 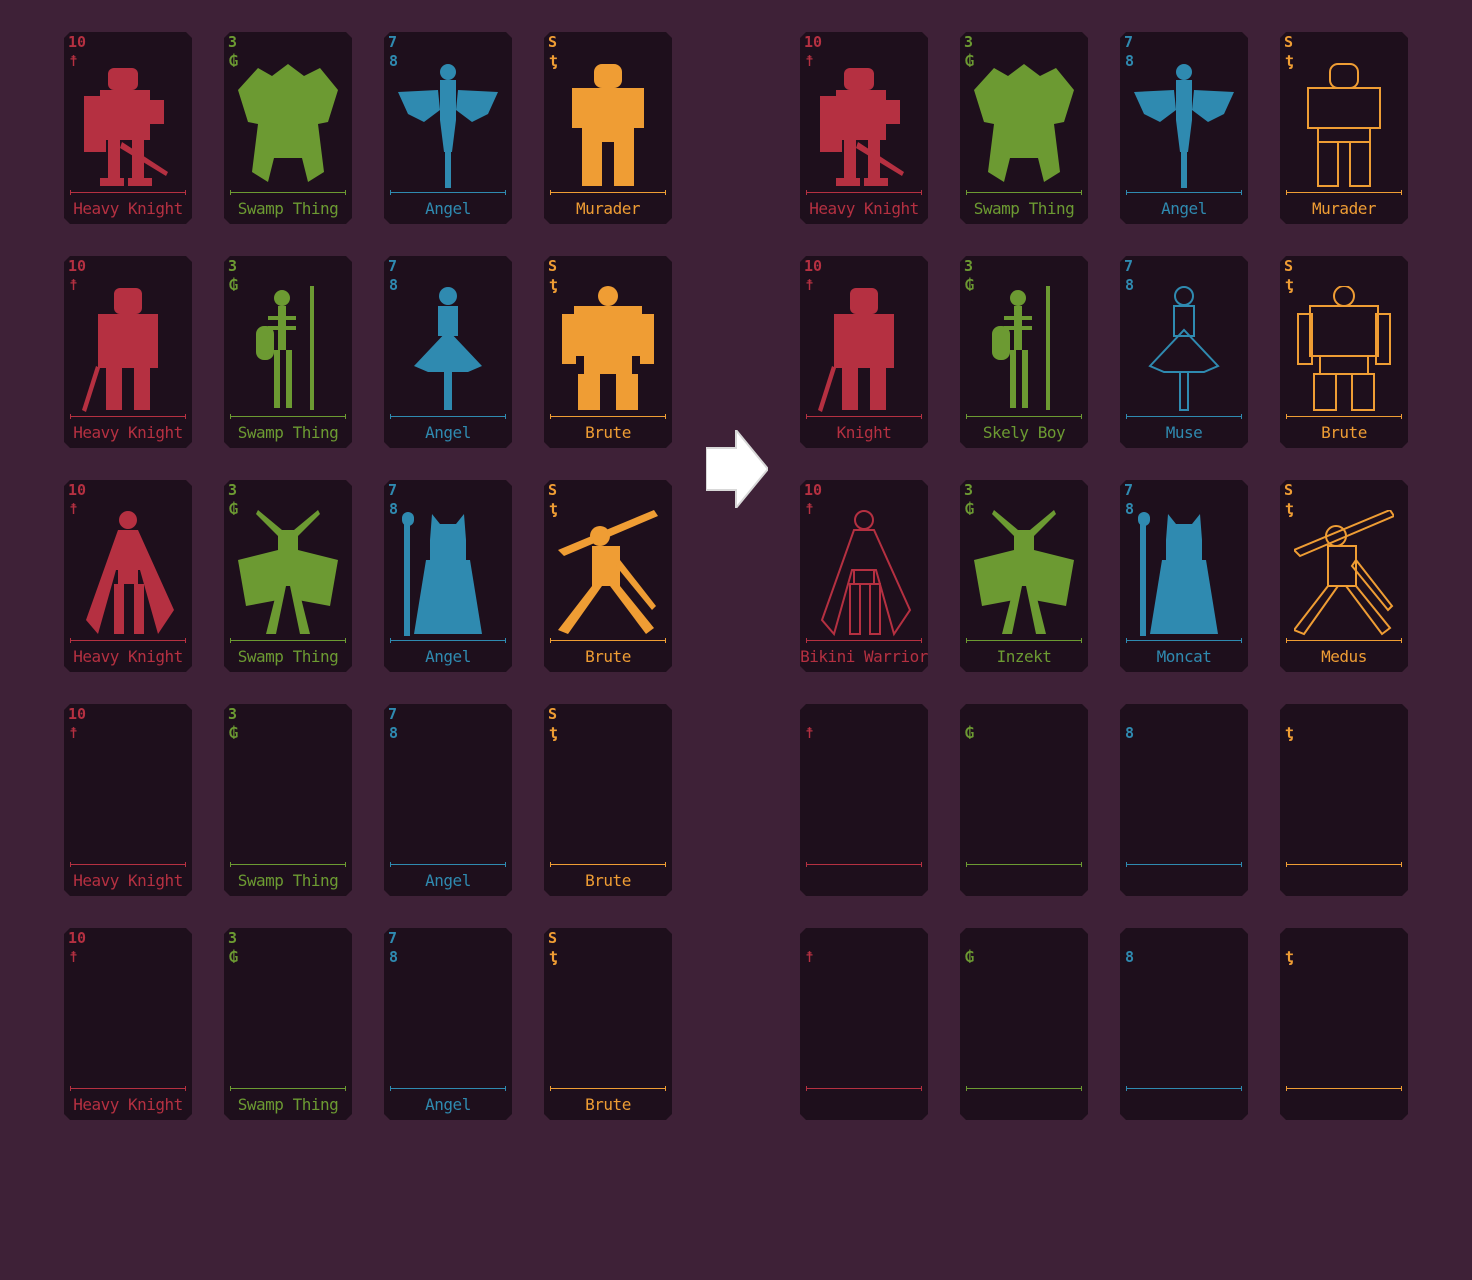 I want to click on card: 7 8 Muse, so click(x=1184, y=352).